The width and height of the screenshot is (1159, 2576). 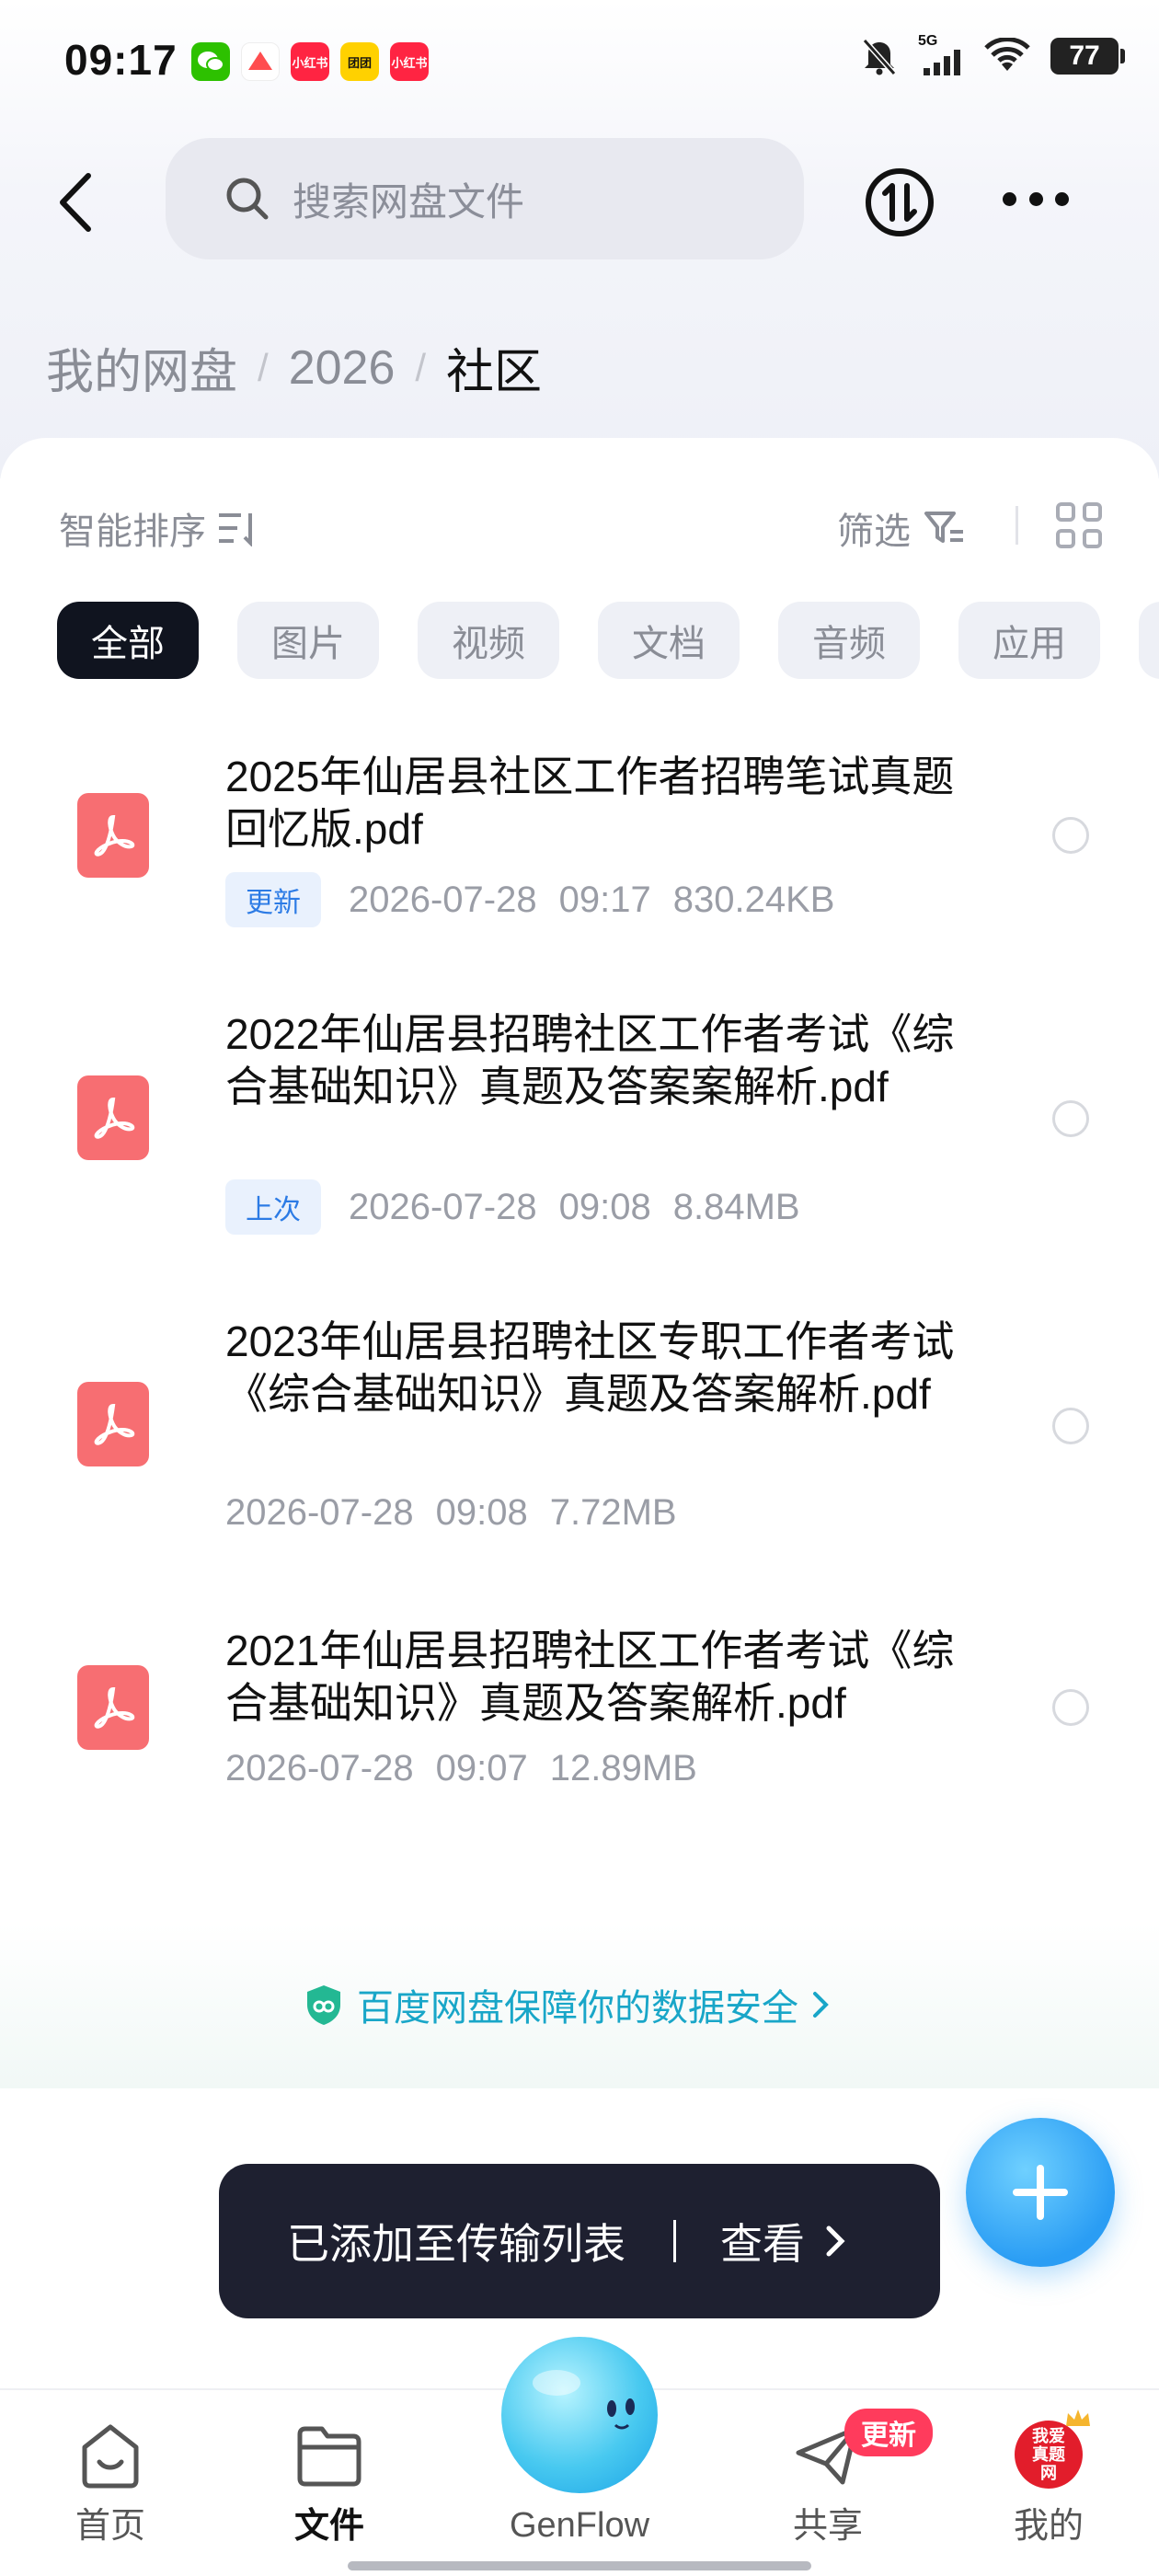 I want to click on status-badge: 上次, so click(x=273, y=1207).